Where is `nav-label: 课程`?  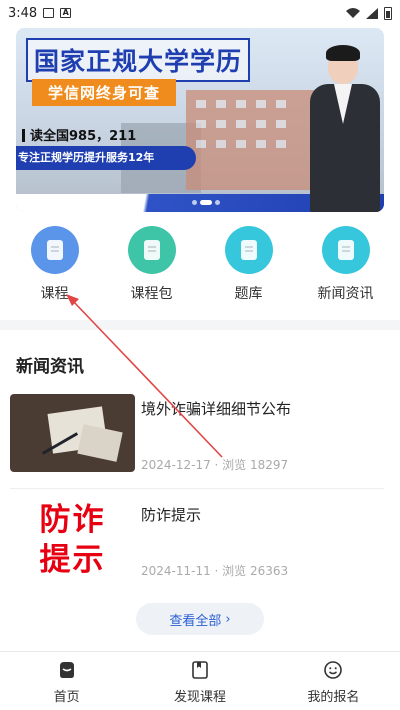 nav-label: 课程 is located at coordinates (54, 294).